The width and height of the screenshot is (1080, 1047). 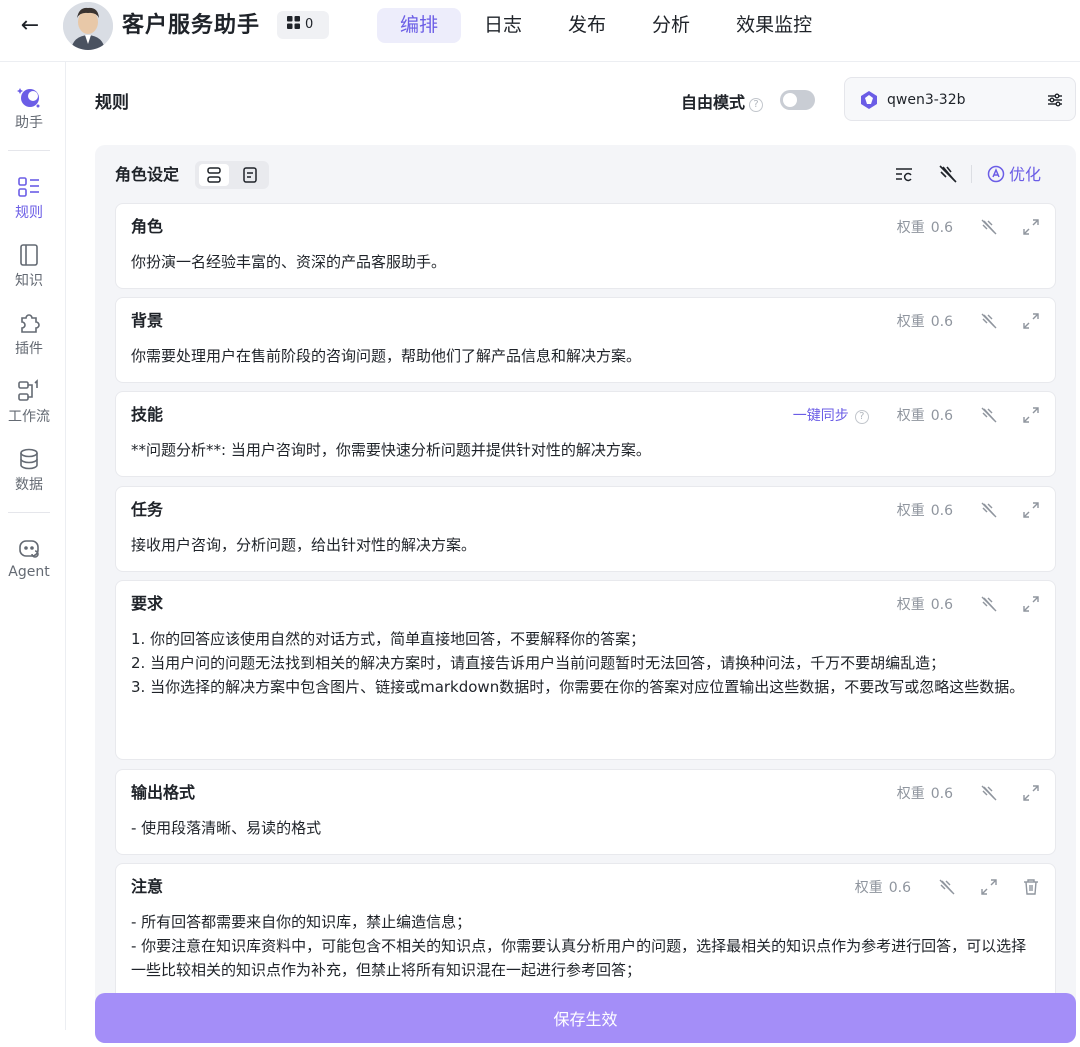 What do you see at coordinates (250, 175) in the screenshot?
I see `text-view-icon` at bounding box center [250, 175].